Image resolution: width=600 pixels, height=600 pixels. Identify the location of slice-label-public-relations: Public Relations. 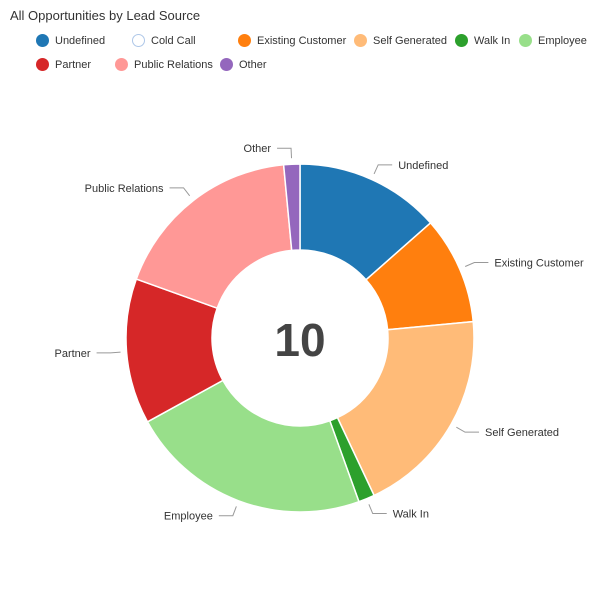
(124, 189).